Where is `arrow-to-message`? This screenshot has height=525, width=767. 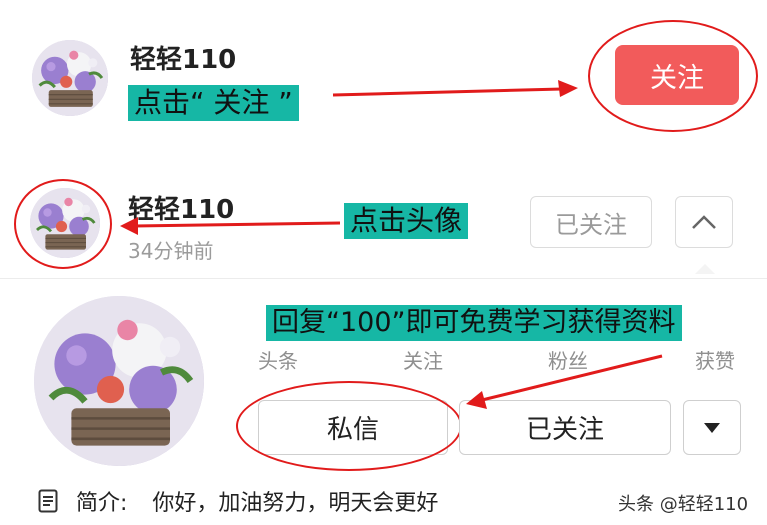 arrow-to-message is located at coordinates (564, 381).